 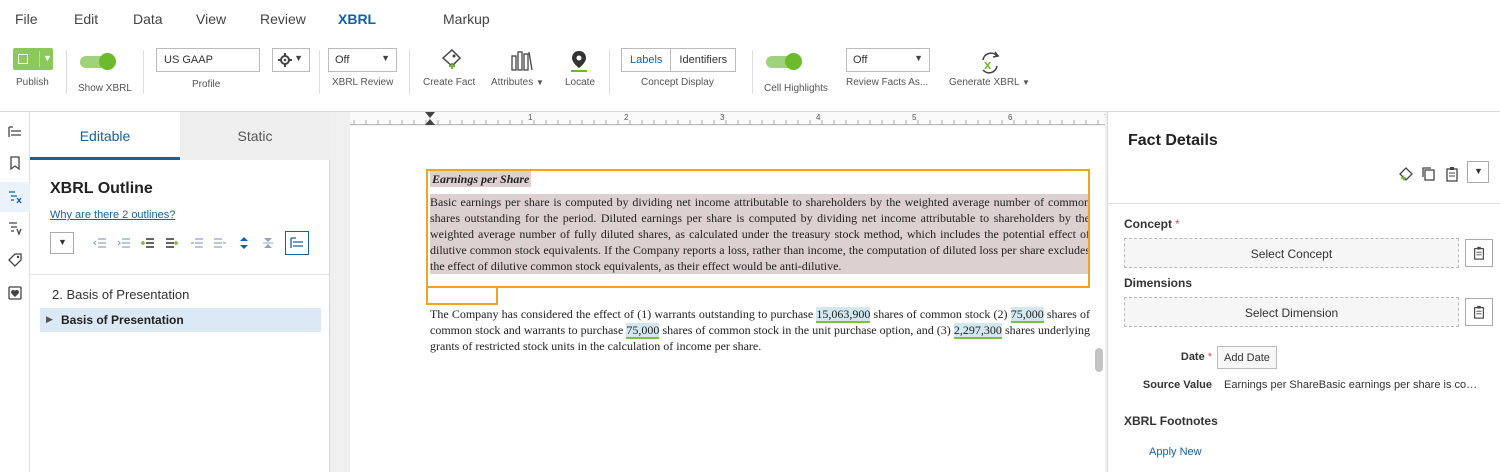 What do you see at coordinates (1027, 315) in the screenshot?
I see `fact-common-stock: 75,000` at bounding box center [1027, 315].